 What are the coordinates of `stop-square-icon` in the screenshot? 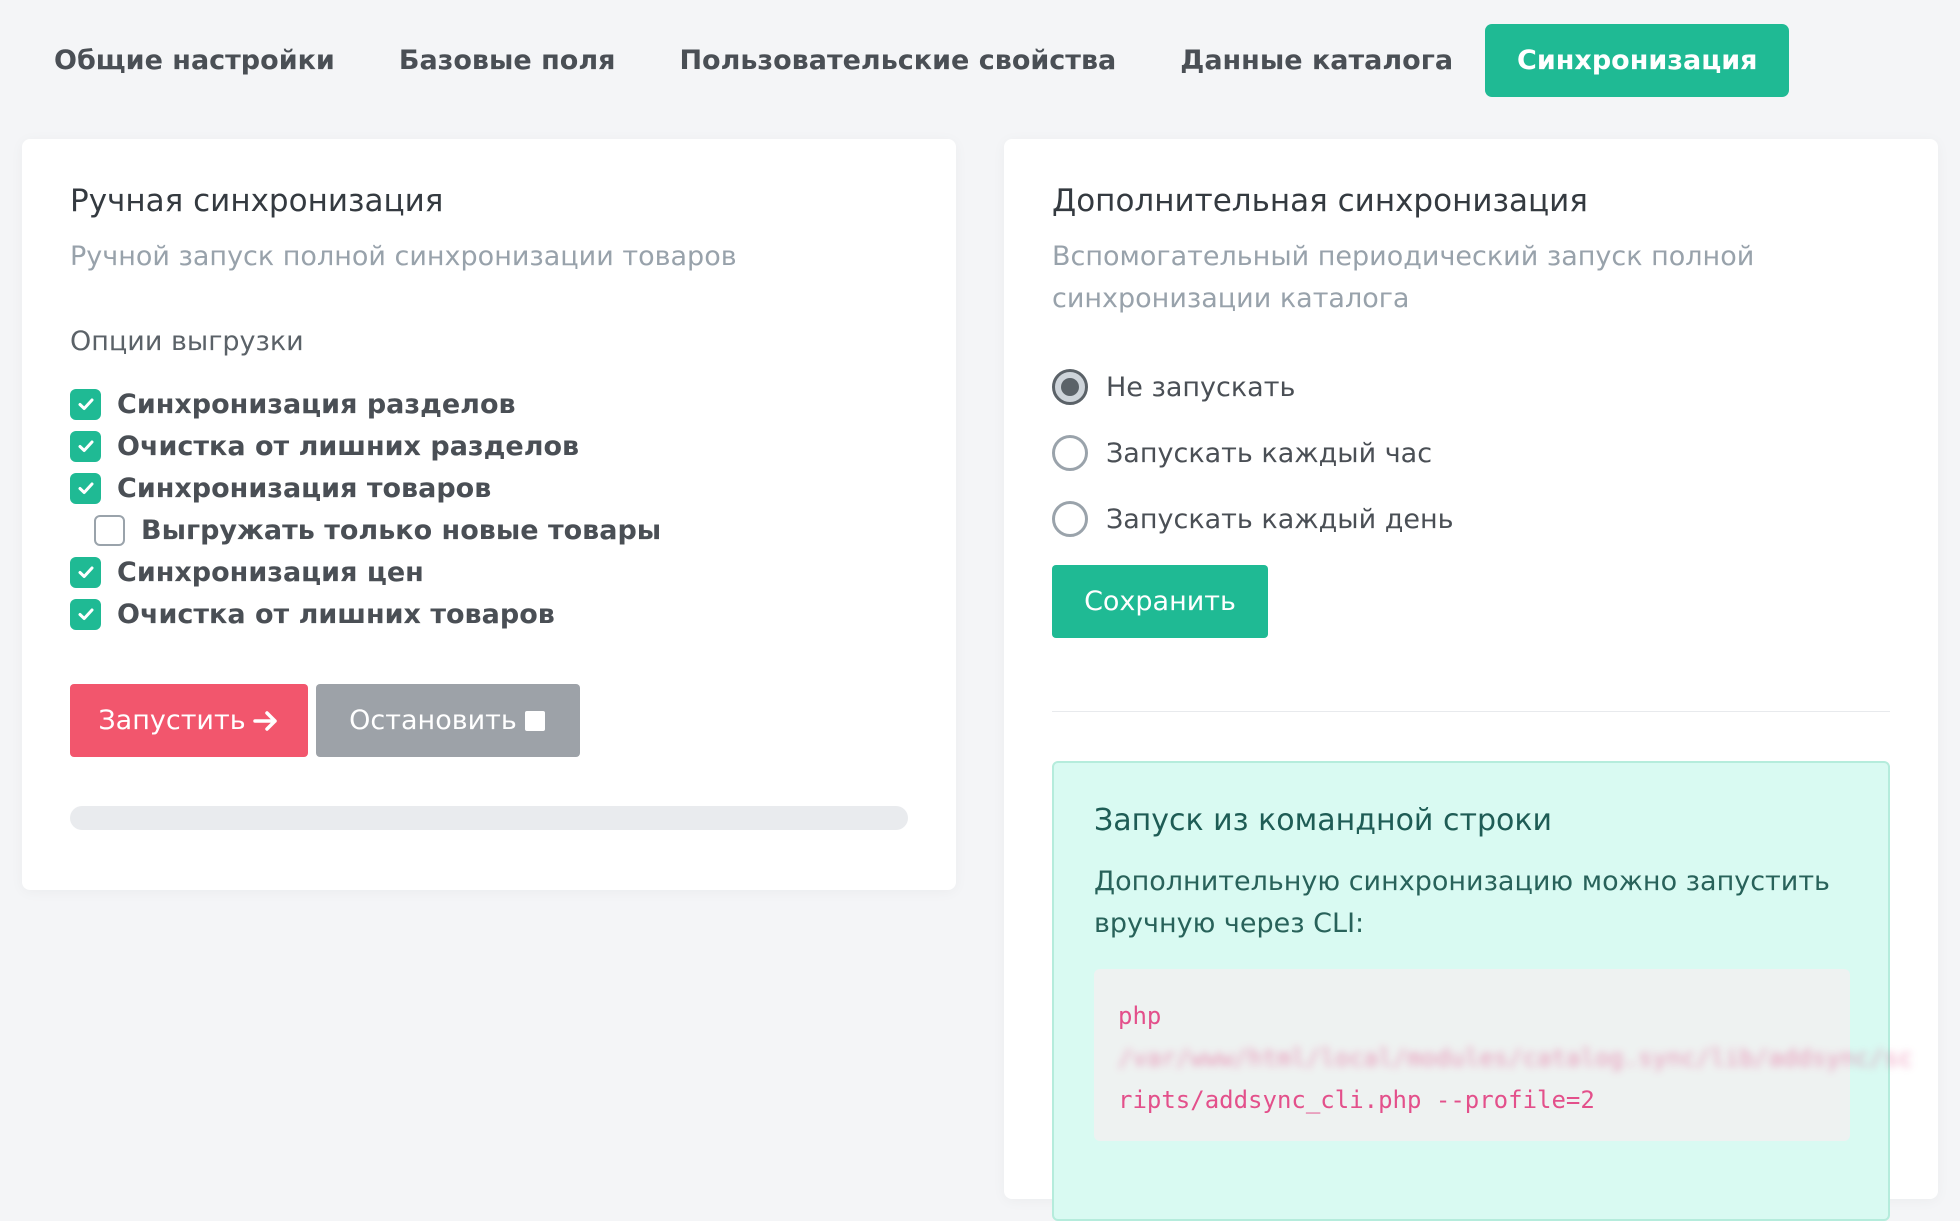 It's located at (535, 721).